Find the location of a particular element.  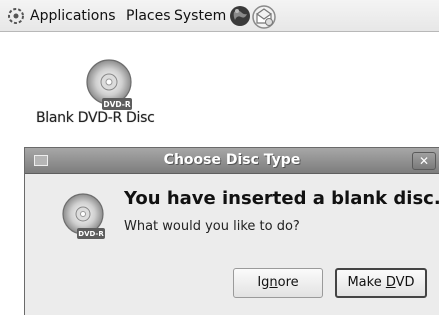

ignore-button: Ignore is located at coordinates (278, 283).